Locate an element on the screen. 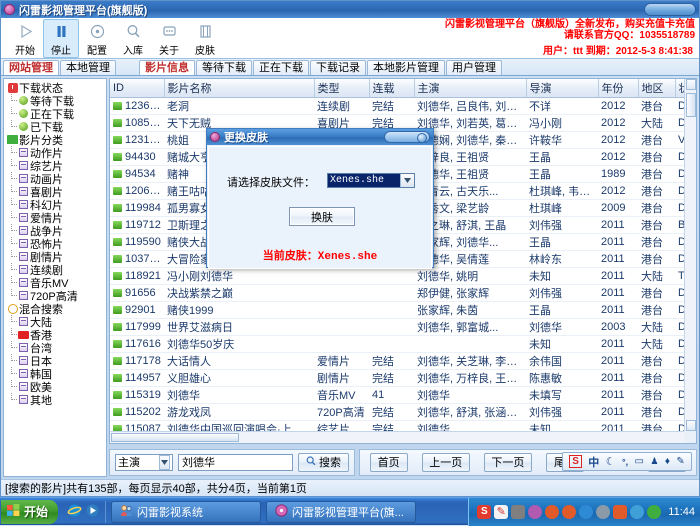 This screenshot has height=526, width=700. column-header-7: 地区 is located at coordinates (656, 88).